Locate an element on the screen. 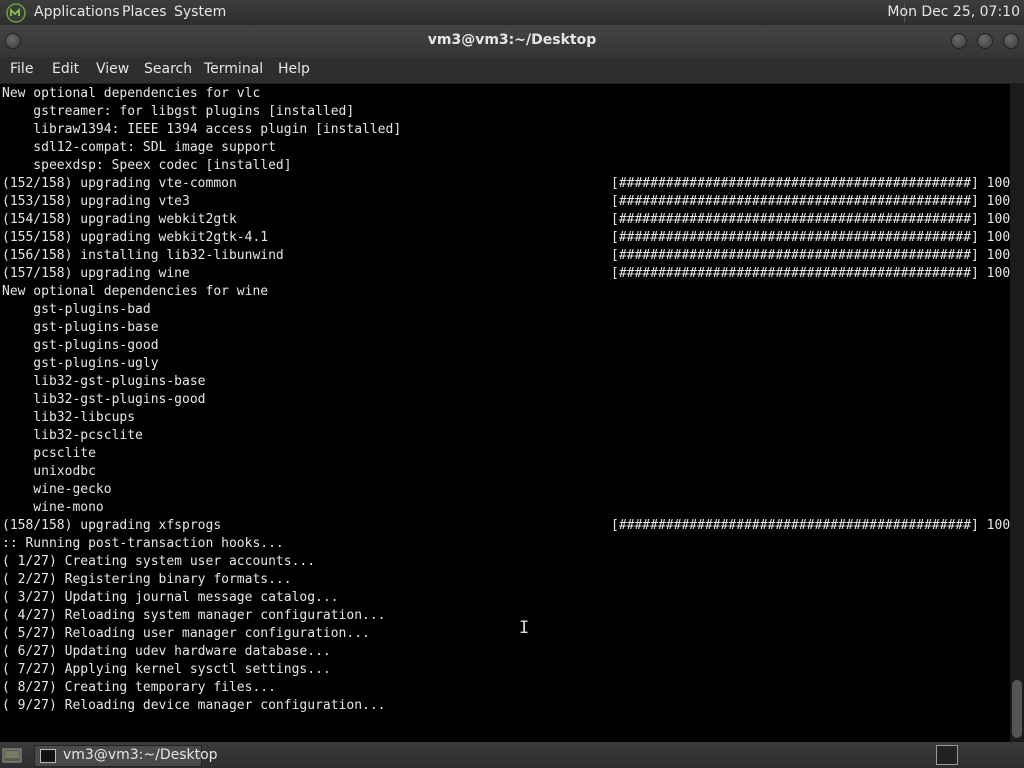  terminal-line: (154/158) upgrading webkit2gtk is located at coordinates (119, 219).